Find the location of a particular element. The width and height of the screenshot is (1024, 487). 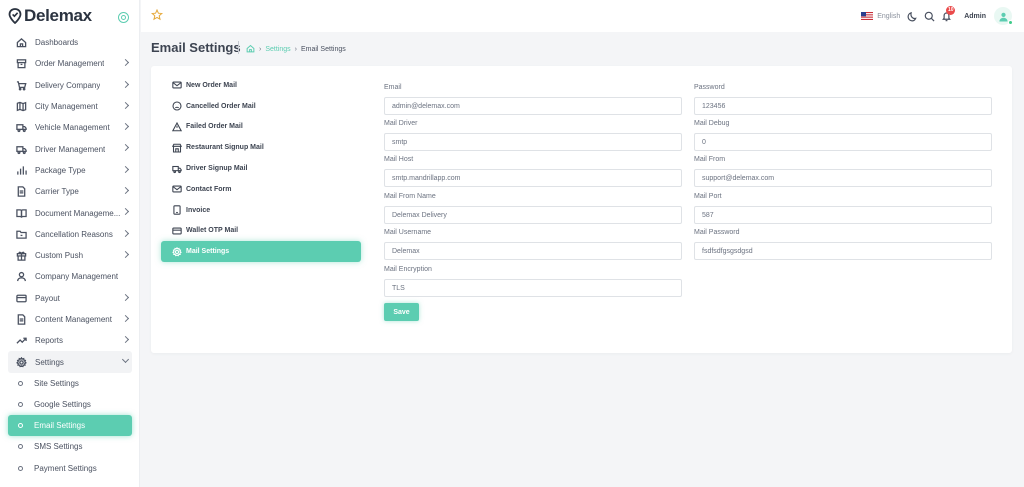

sidebar-item-cancellation-reasons: Cancellation Reasons is located at coordinates (70, 234).